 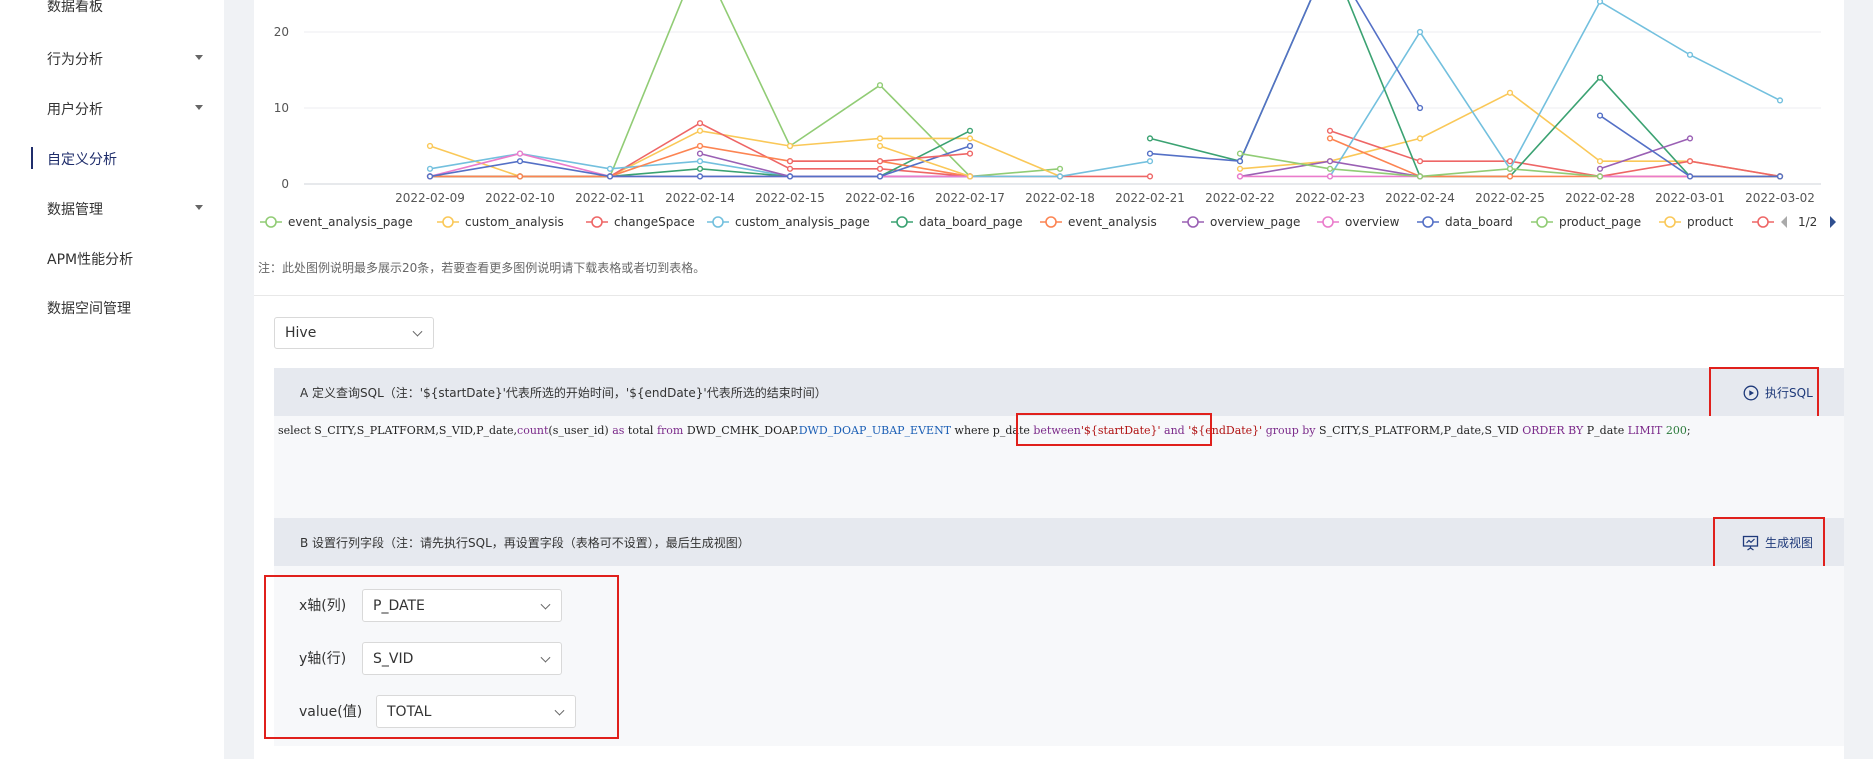 What do you see at coordinates (1479, 222) in the screenshot?
I see `legend-entry: data_board` at bounding box center [1479, 222].